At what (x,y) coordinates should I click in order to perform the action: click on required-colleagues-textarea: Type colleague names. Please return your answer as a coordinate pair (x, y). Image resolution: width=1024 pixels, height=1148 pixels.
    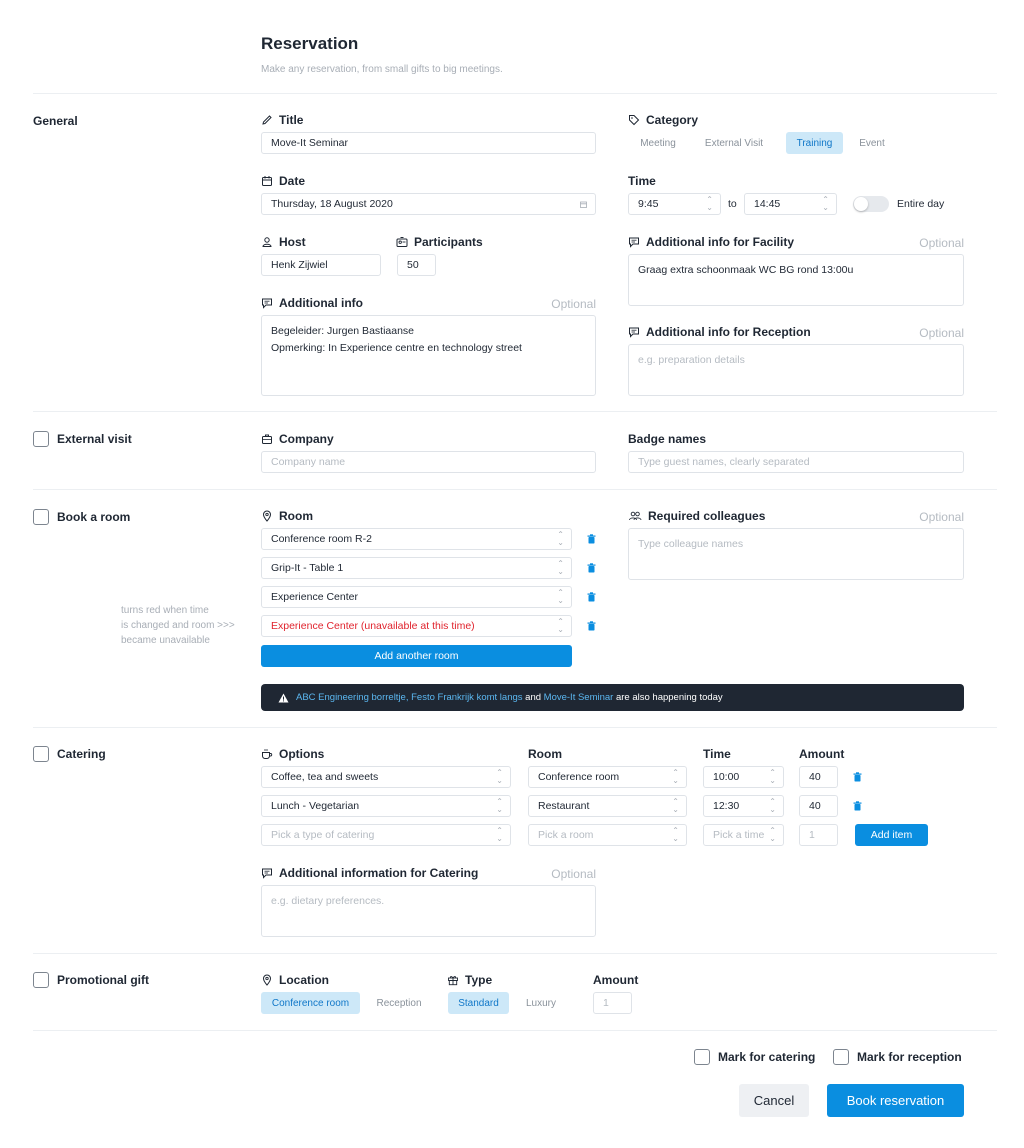
    Looking at the image, I should click on (796, 554).